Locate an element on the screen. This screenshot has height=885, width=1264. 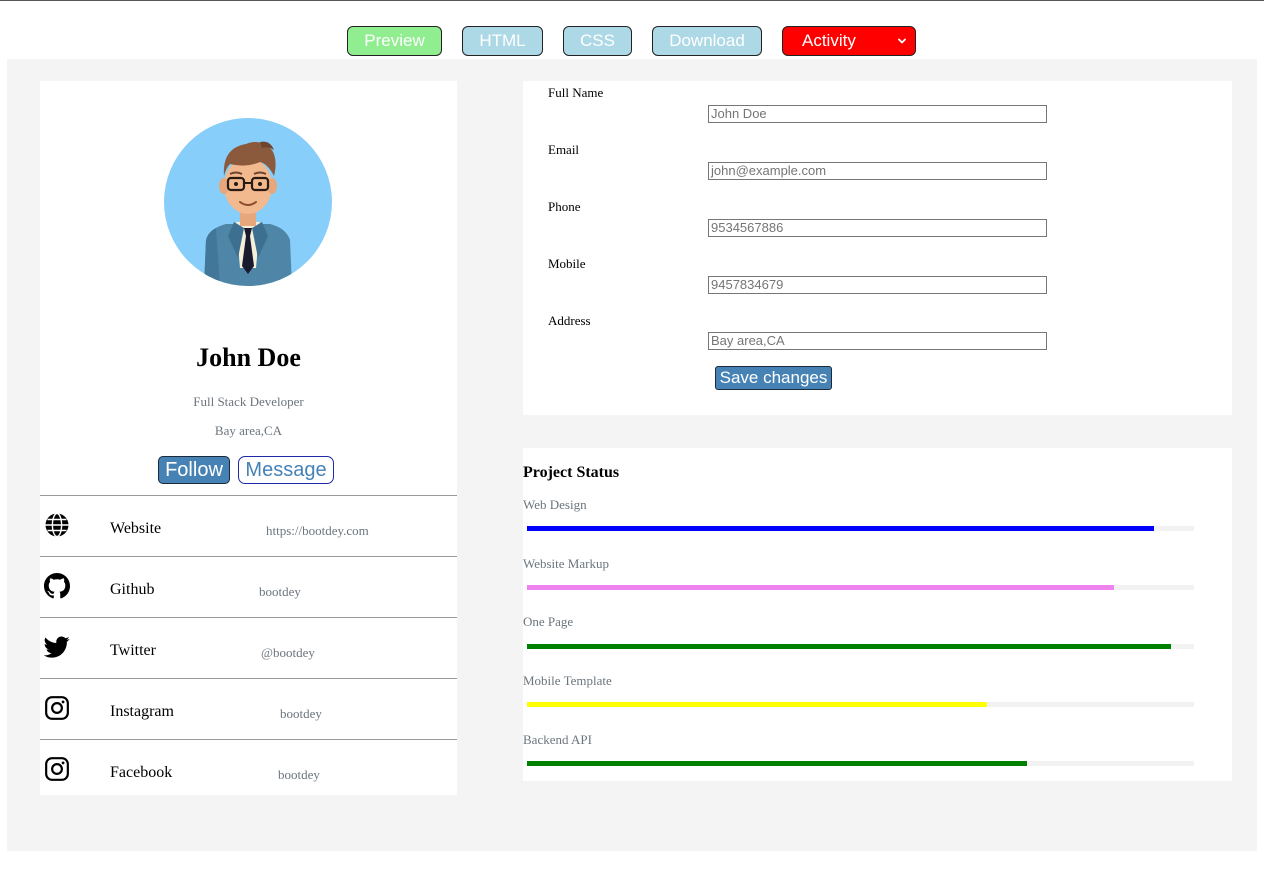
project-label: Backend API is located at coordinates (557, 739).